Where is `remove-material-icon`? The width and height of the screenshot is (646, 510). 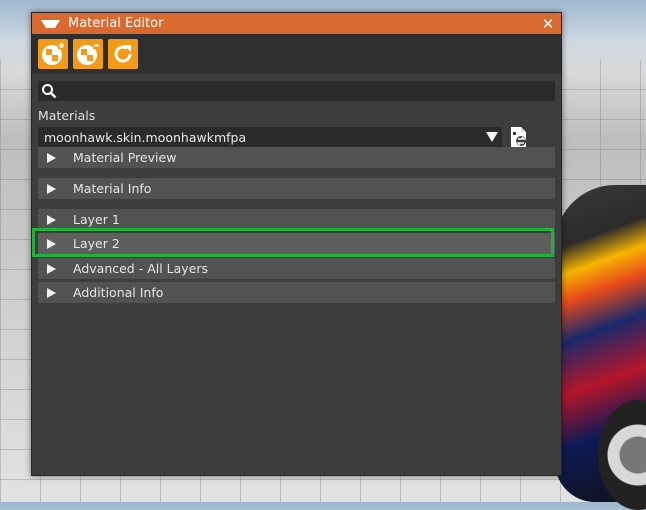 remove-material-icon is located at coordinates (88, 53).